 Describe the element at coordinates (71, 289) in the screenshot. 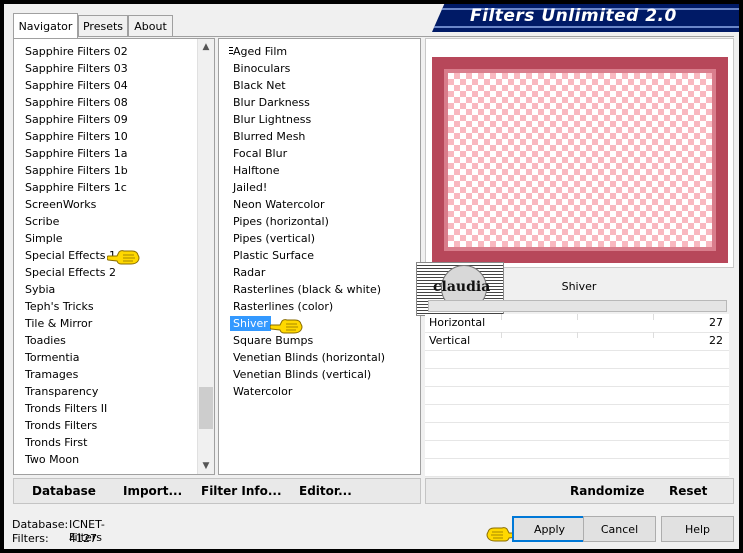

I see `category-item: Sybia` at that location.